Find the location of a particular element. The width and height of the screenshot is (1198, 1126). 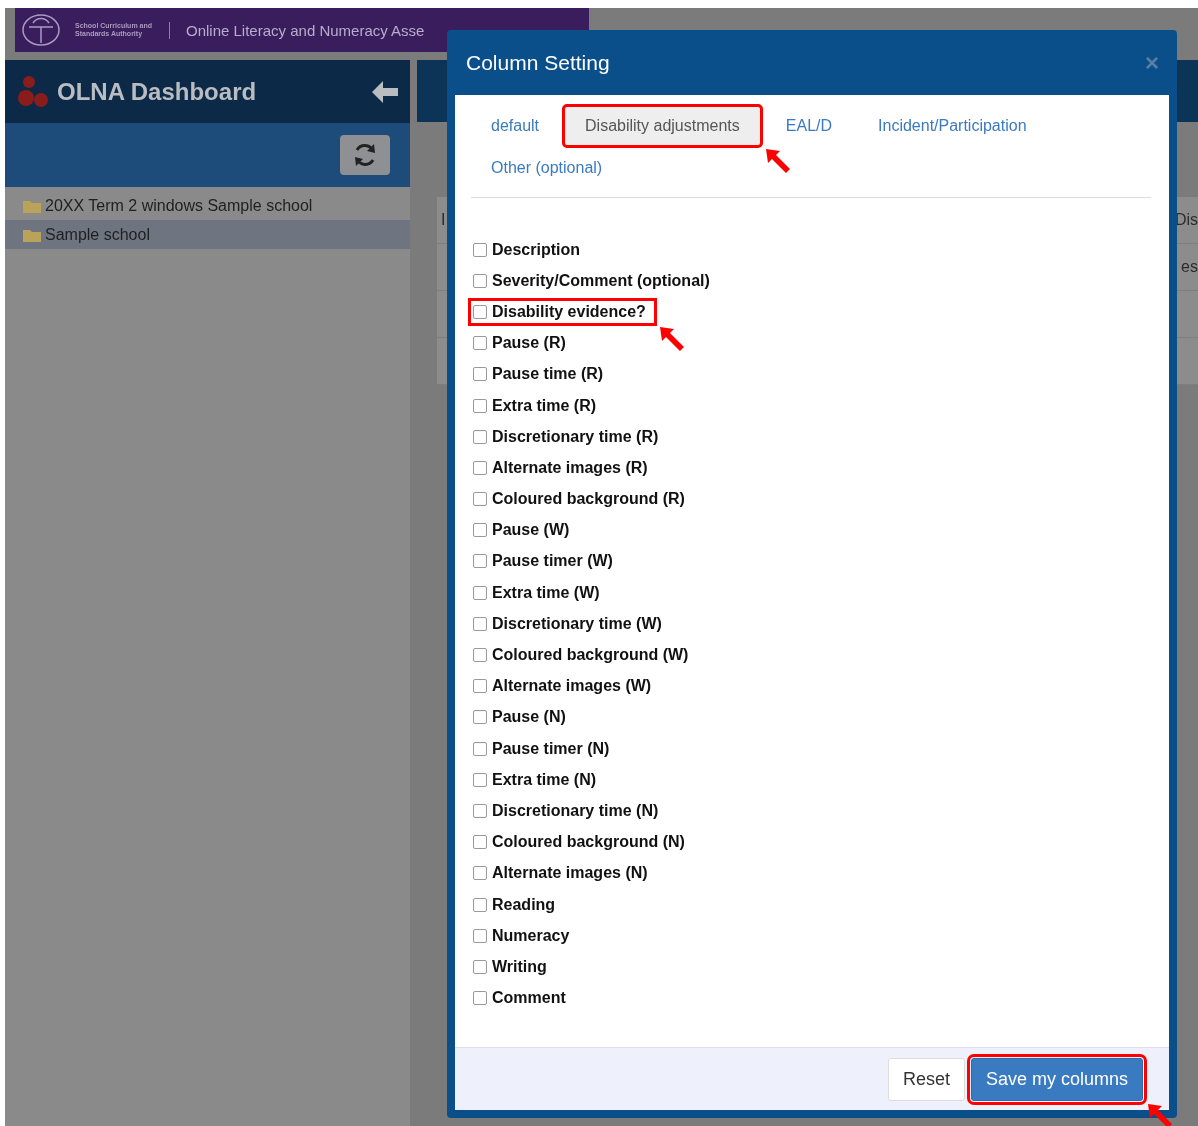

checkbox-label: Extra time (N) is located at coordinates (544, 779).